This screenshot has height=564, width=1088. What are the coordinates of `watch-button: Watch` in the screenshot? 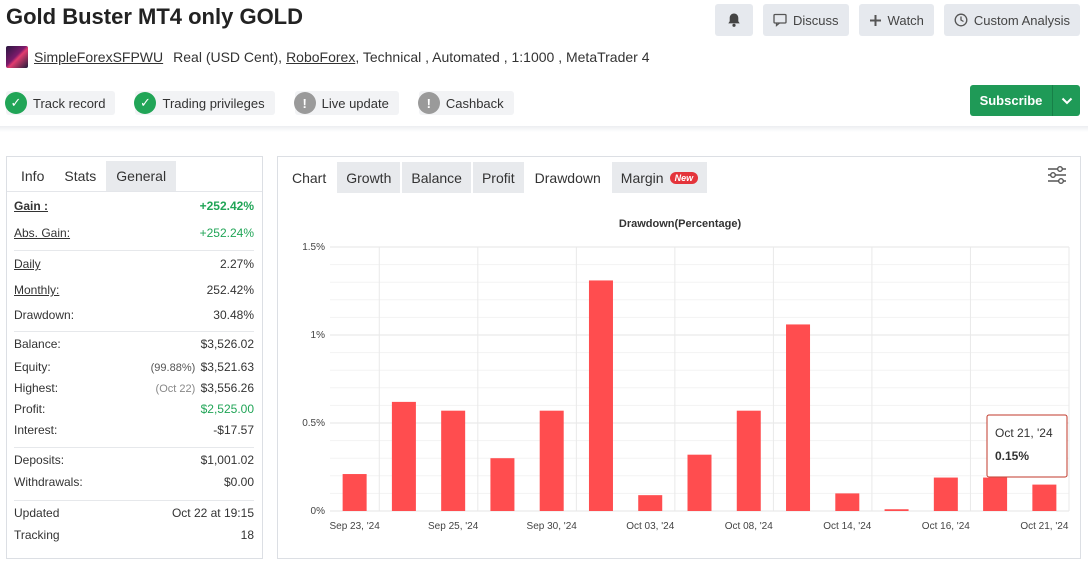 It's located at (896, 20).